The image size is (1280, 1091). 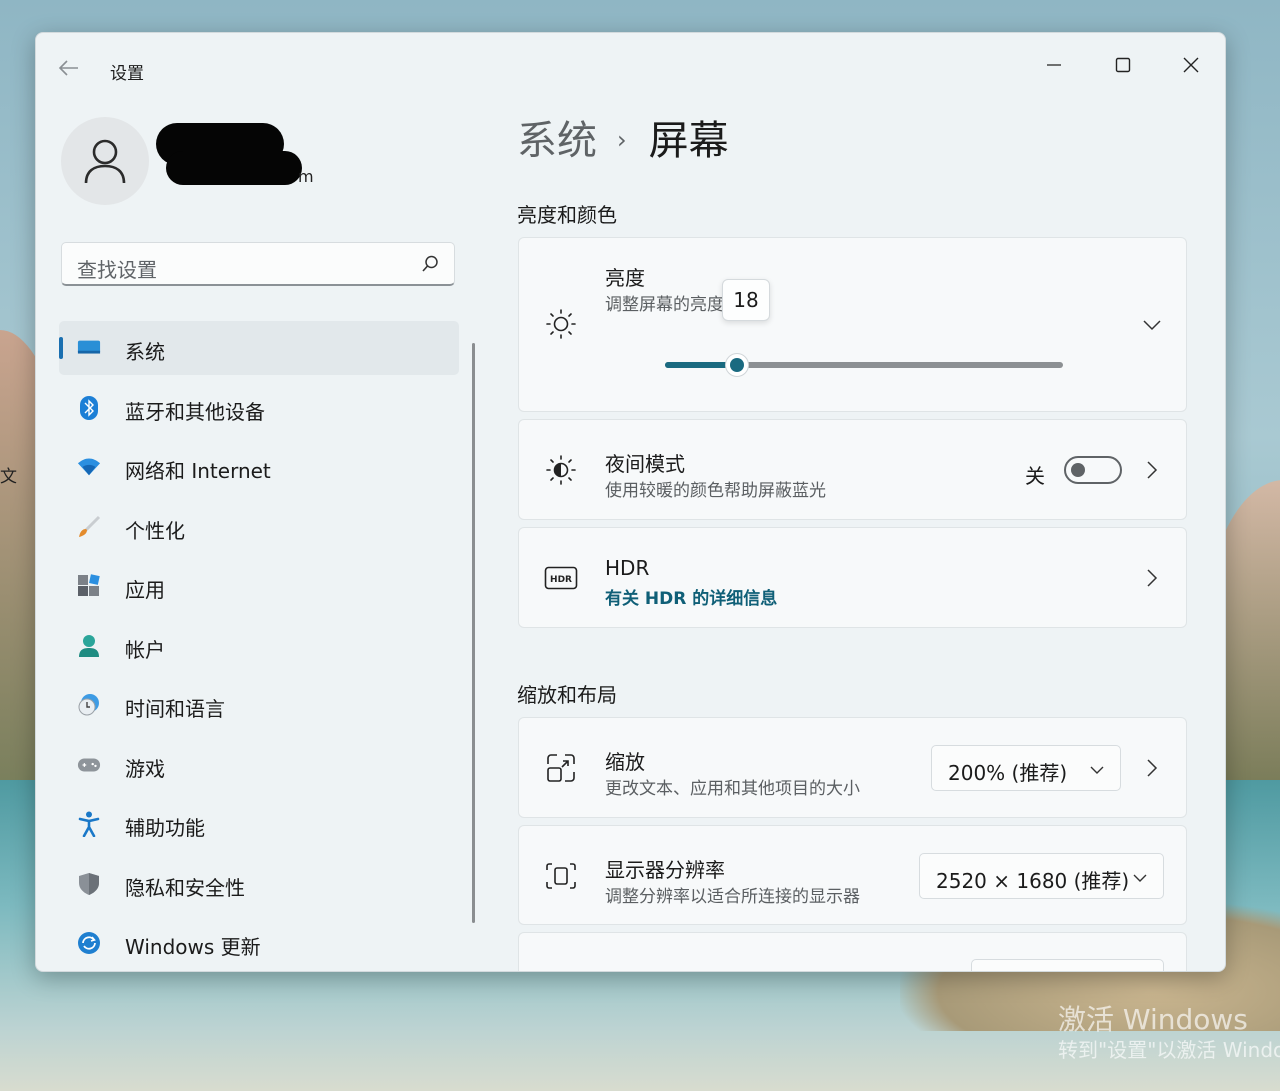 I want to click on minimize-button, so click(x=1054, y=65).